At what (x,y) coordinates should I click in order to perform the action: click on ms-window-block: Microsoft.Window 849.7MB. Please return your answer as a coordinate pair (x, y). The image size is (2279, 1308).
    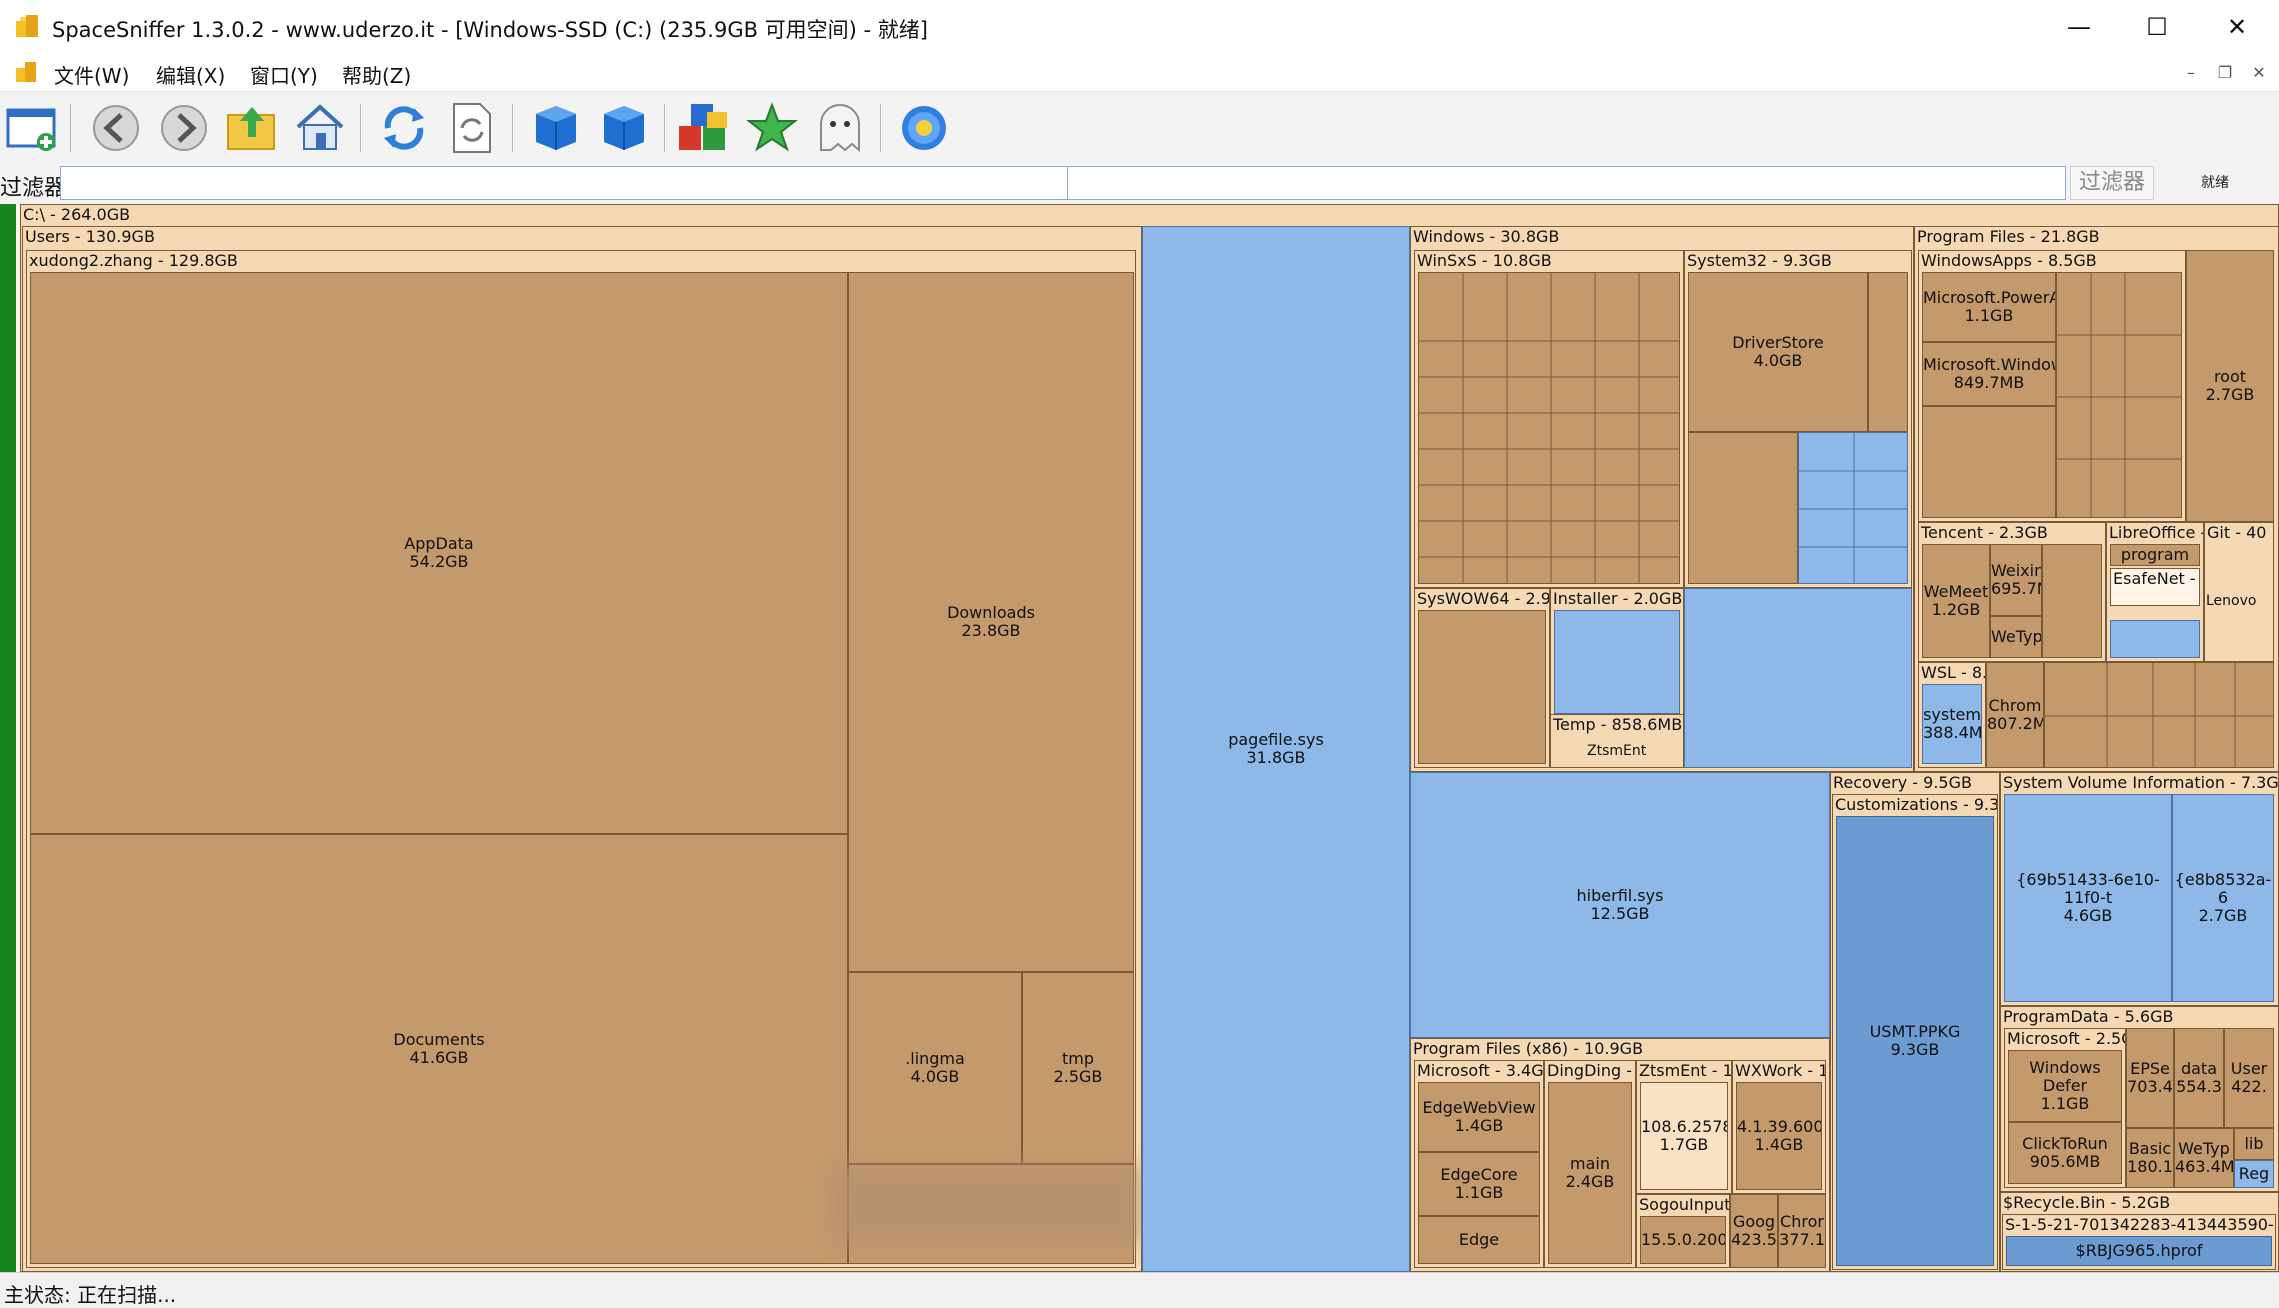
    Looking at the image, I should click on (1989, 374).